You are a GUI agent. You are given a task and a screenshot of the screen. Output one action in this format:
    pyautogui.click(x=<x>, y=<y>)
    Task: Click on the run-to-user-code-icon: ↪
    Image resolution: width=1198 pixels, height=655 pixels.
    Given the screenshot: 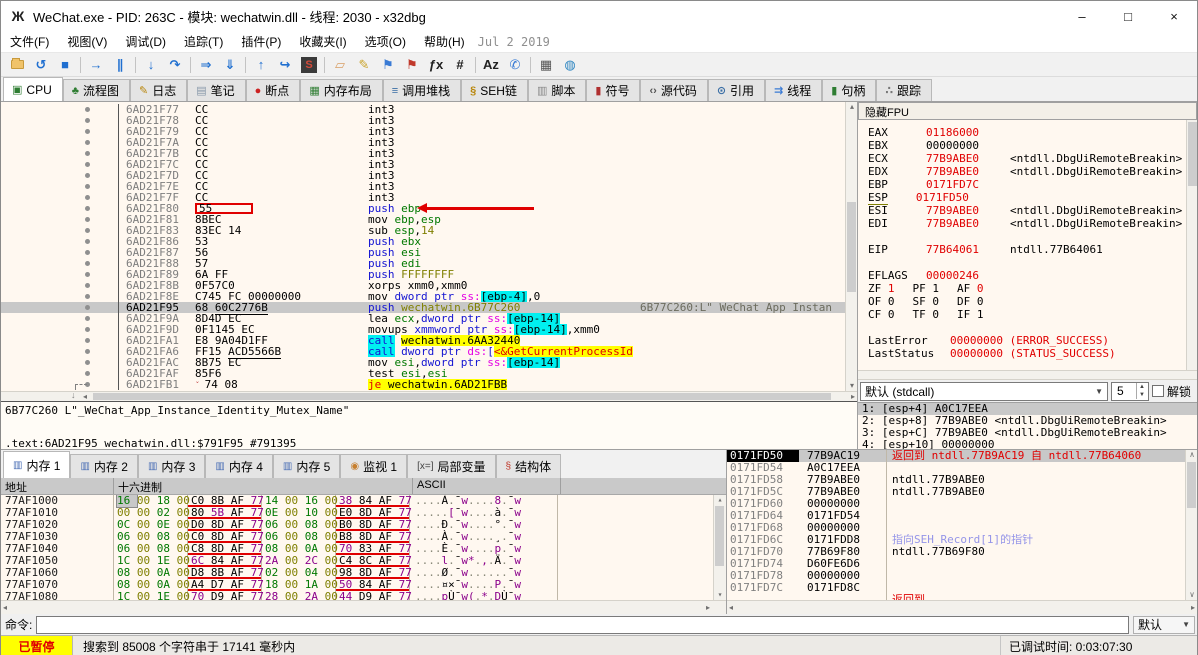 What is the action you would take?
    pyautogui.click(x=285, y=65)
    